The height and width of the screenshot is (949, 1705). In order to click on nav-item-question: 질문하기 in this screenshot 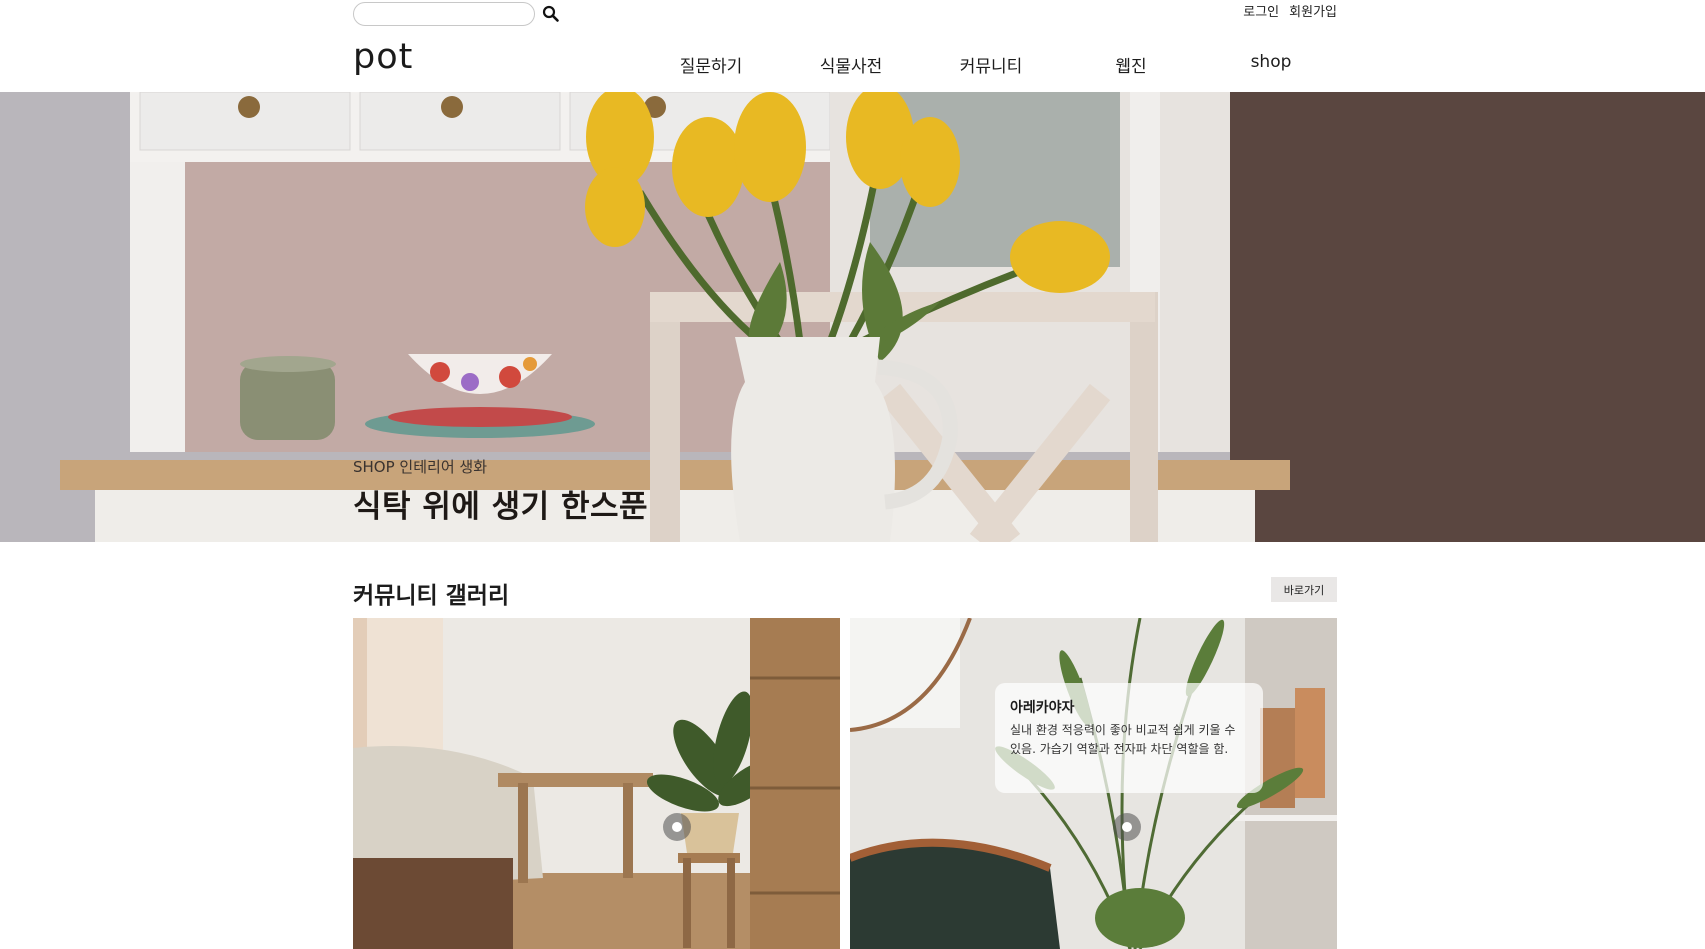, I will do `click(711, 64)`.